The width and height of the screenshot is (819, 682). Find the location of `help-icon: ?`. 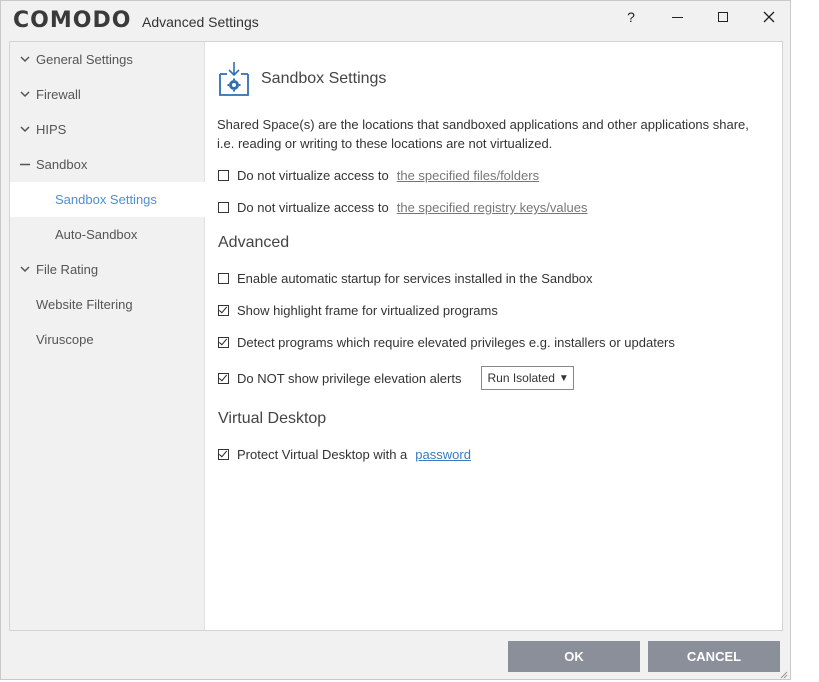

help-icon: ? is located at coordinates (631, 17).